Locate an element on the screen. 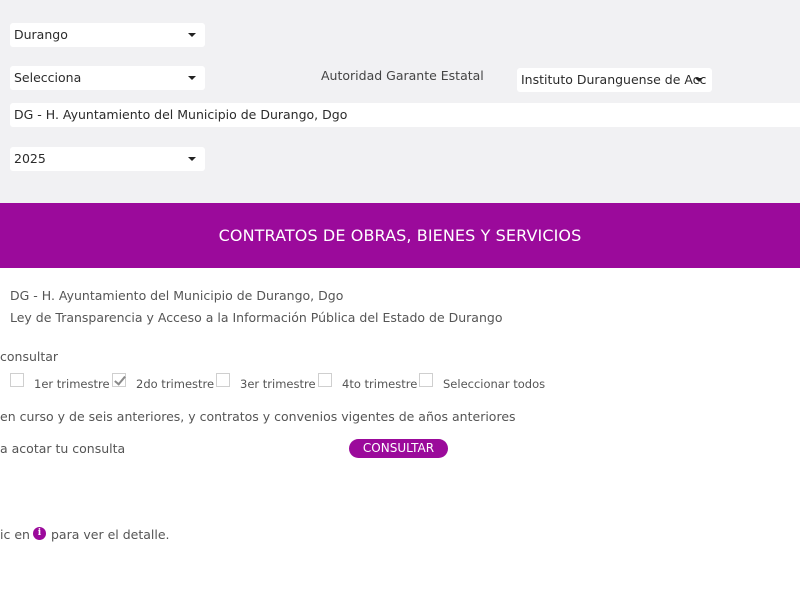 This screenshot has width=800, height=600. period-label: consultar is located at coordinates (29, 356).